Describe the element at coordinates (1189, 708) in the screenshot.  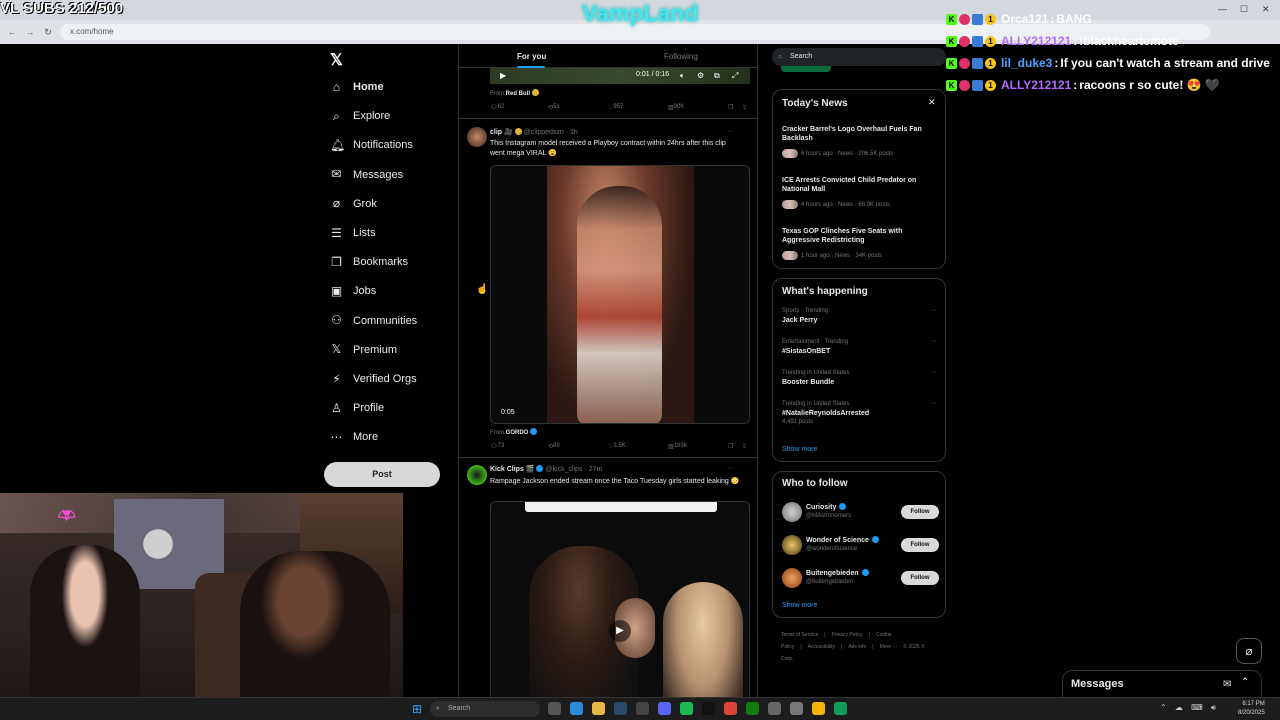
I see `system-tray-icons: ⌃ ☁ ⌨ 🔊︎` at that location.